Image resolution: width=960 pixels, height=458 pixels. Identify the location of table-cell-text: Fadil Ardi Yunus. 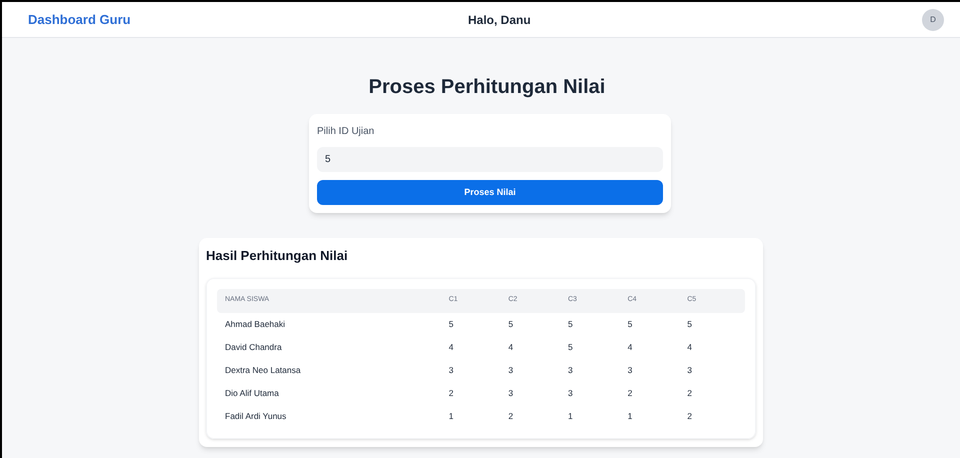
(256, 416).